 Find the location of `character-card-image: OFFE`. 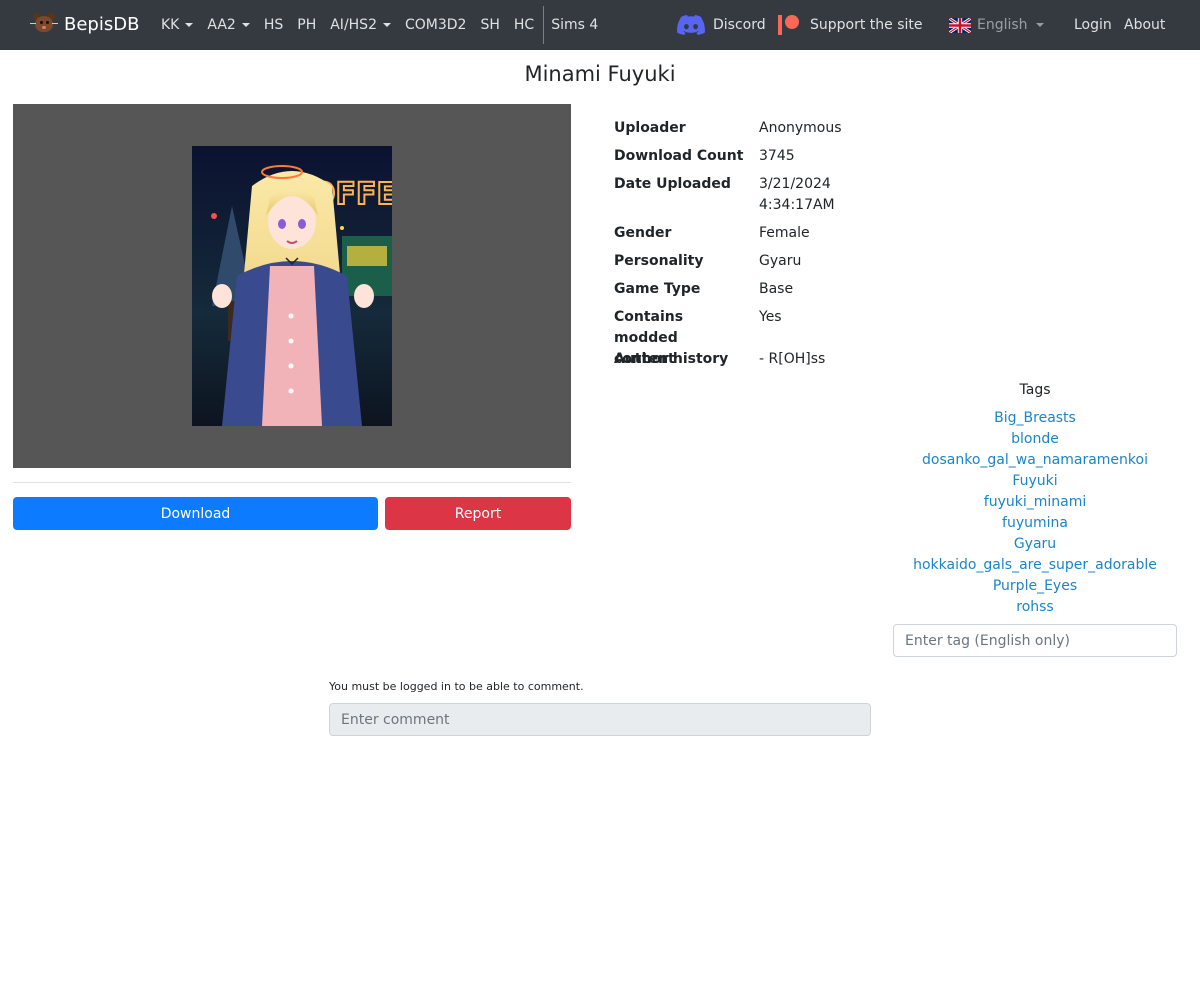

character-card-image: OFFE is located at coordinates (292, 286).